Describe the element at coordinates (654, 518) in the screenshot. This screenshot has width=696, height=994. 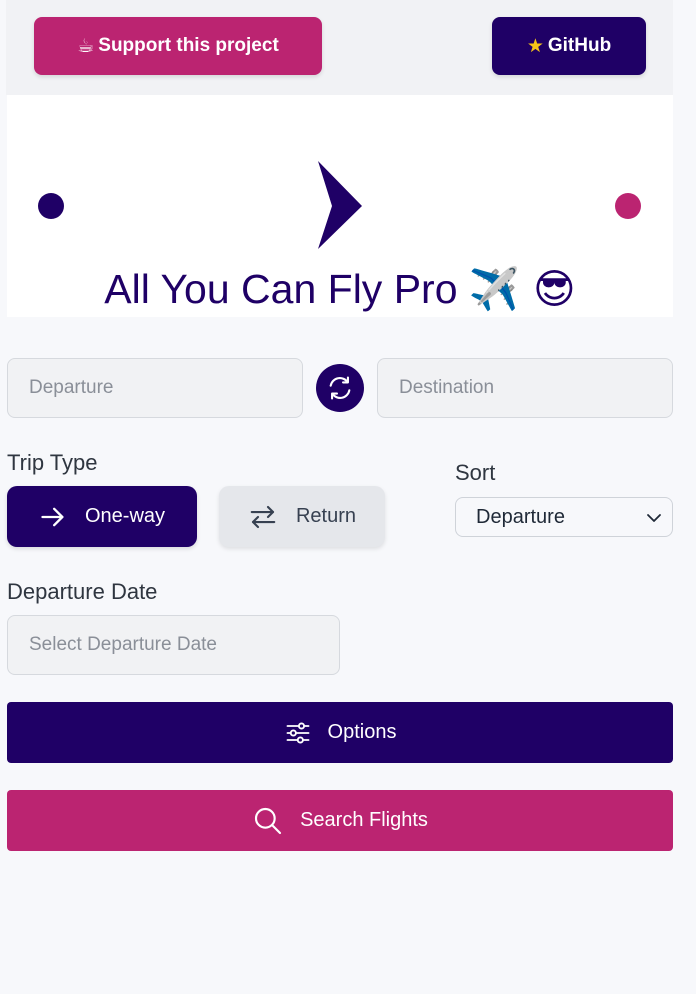
I see `chevron-down-icon` at that location.